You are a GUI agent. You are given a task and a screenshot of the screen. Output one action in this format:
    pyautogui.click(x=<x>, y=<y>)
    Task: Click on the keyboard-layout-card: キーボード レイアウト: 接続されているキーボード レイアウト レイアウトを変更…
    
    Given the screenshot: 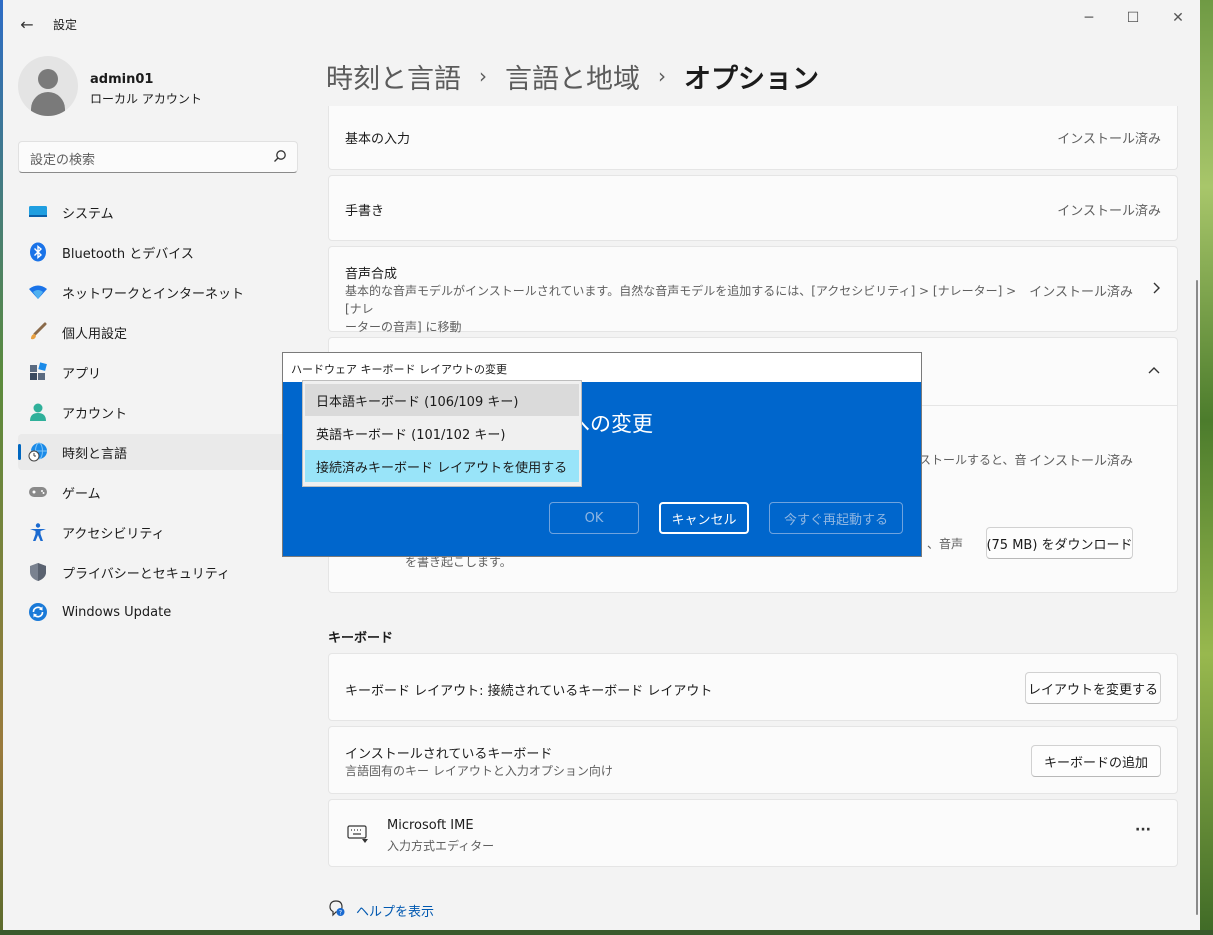 What is the action you would take?
    pyautogui.click(x=753, y=687)
    